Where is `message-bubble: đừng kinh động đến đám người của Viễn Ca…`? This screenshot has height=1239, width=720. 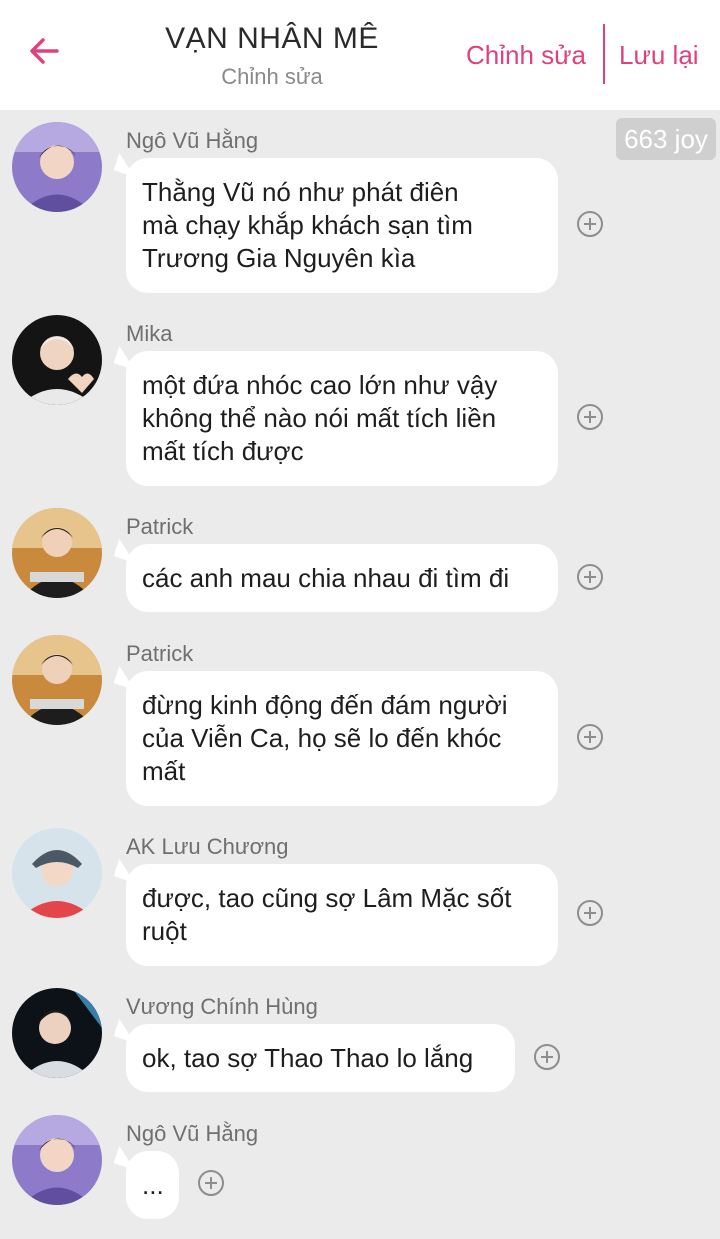 message-bubble: đừng kinh động đến đám người của Viễn Ca… is located at coordinates (335, 736).